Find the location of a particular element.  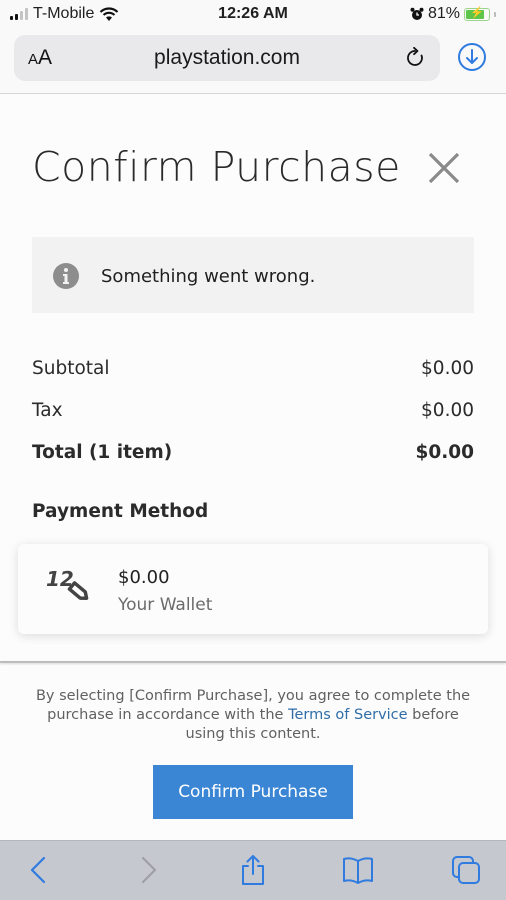

status-right: 81% ⚡ is located at coordinates (453, 14).